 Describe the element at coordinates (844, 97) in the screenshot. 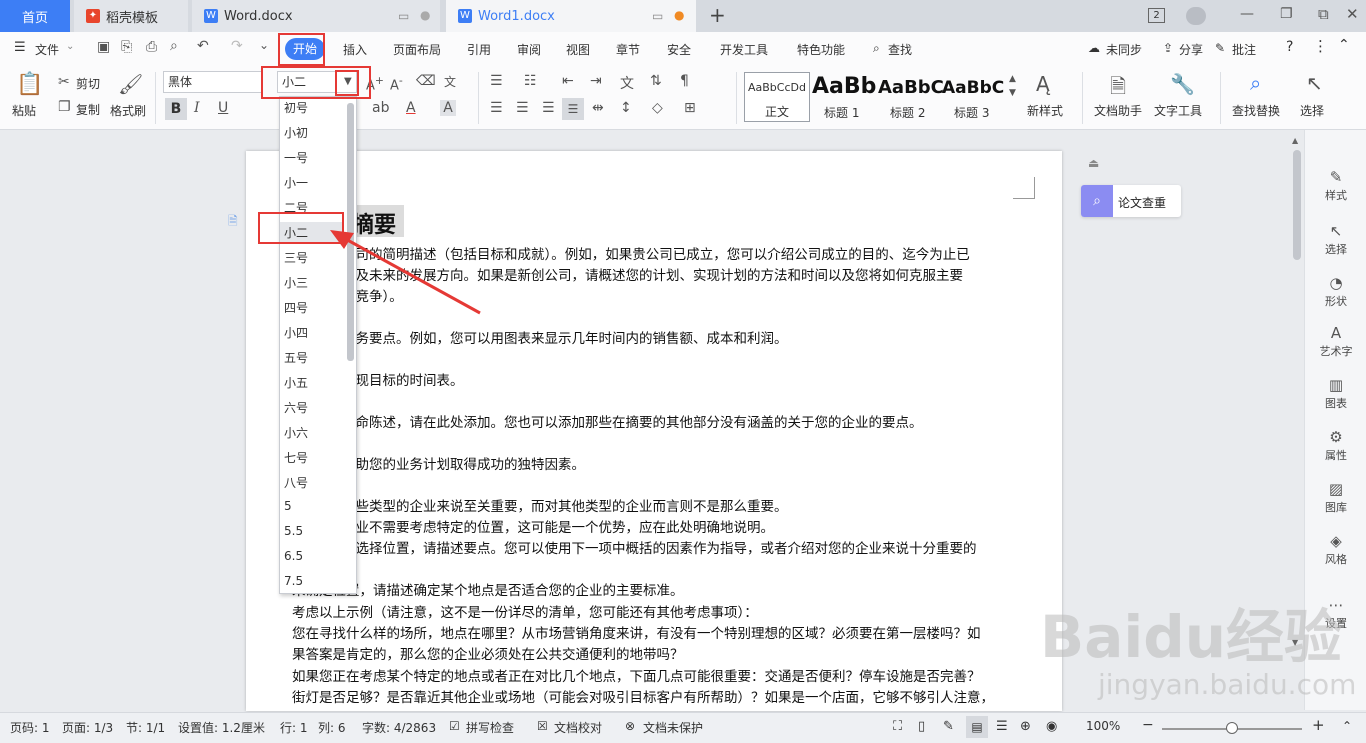

I see `style-heading-1: AaBb 标题 1` at that location.